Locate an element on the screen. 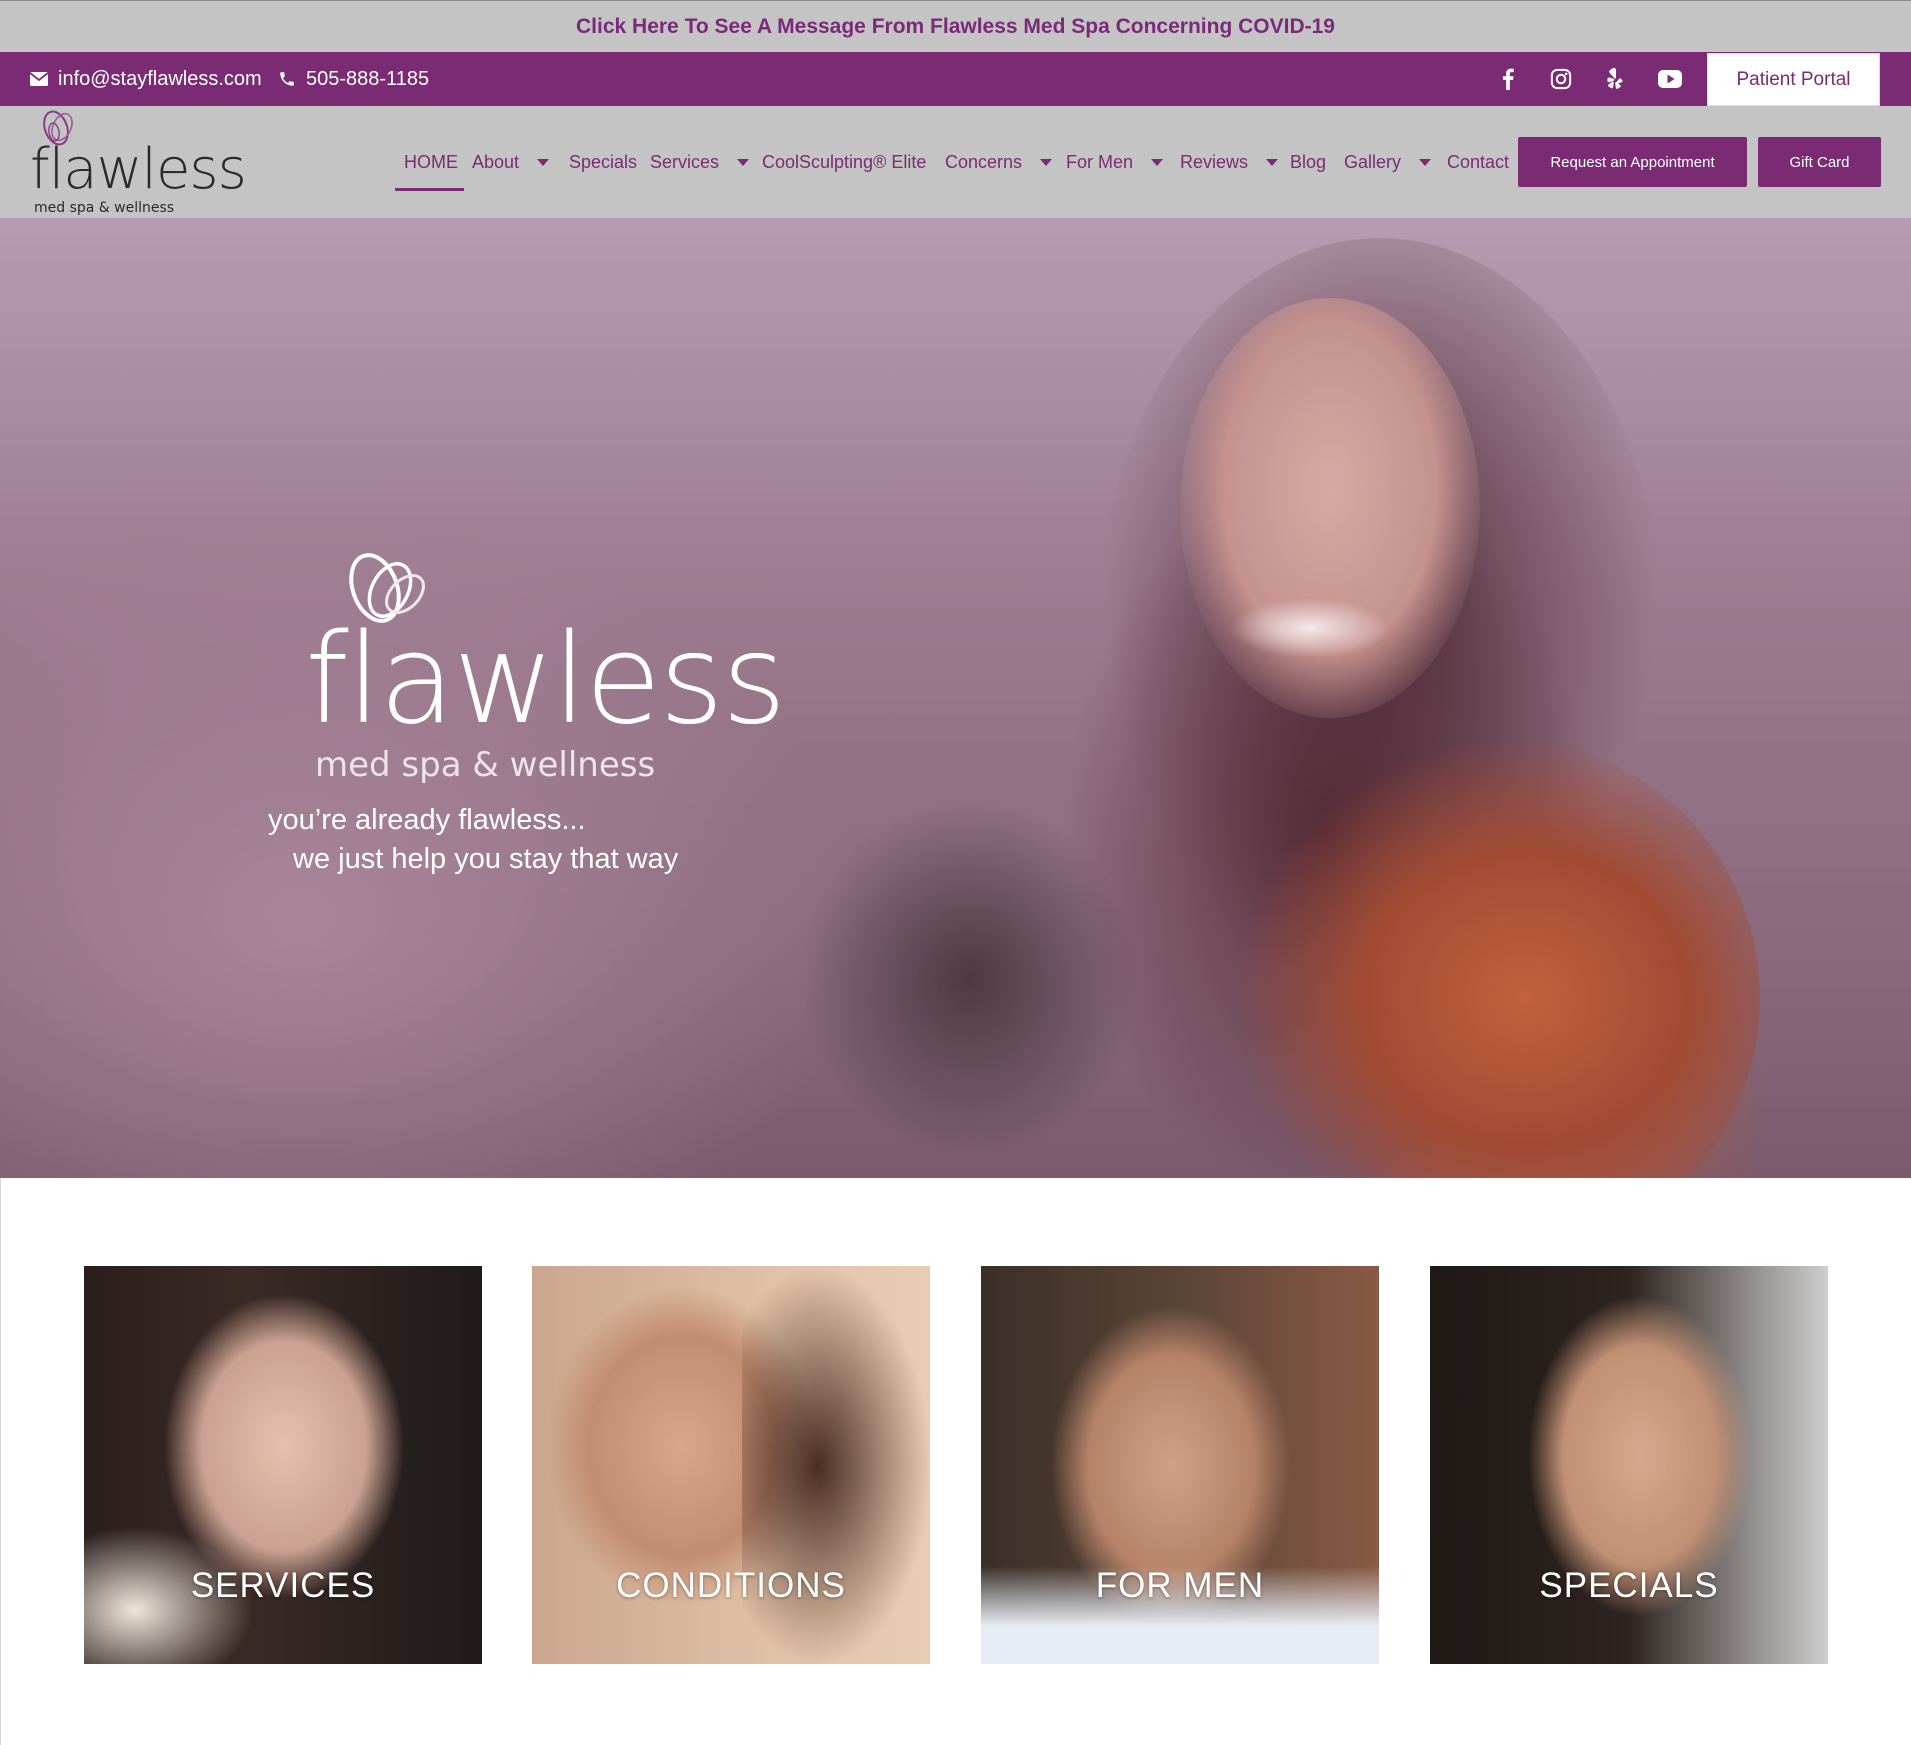 The image size is (1911, 1745). tile-services: SERVICES is located at coordinates (283, 1465).